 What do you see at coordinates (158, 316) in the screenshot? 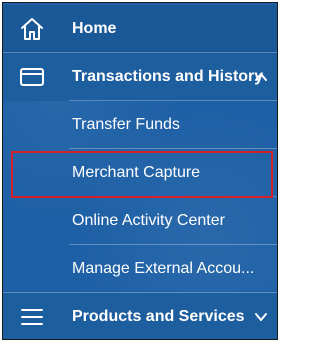
I see `nav-item-products-label: Products and Services` at bounding box center [158, 316].